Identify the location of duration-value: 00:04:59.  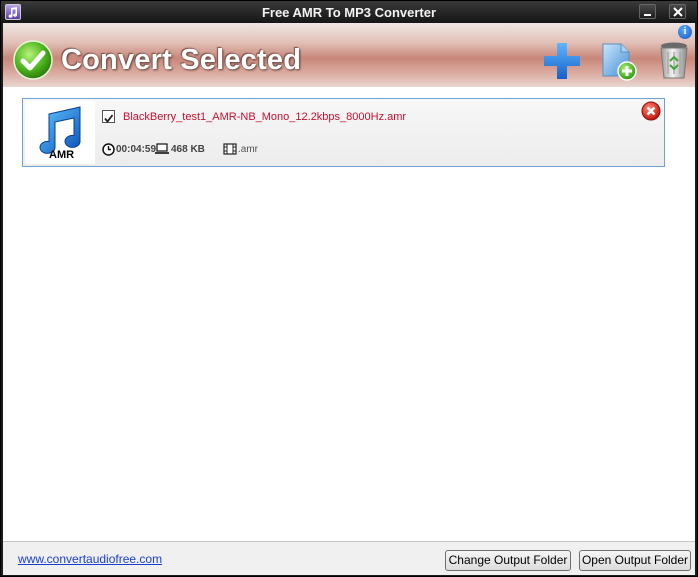
(136, 149).